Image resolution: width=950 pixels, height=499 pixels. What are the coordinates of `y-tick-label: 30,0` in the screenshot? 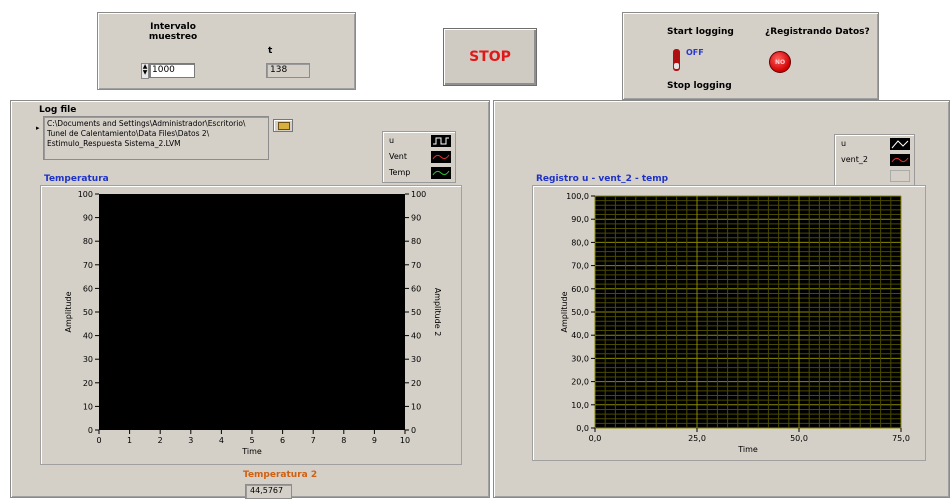 It's located at (580, 358).